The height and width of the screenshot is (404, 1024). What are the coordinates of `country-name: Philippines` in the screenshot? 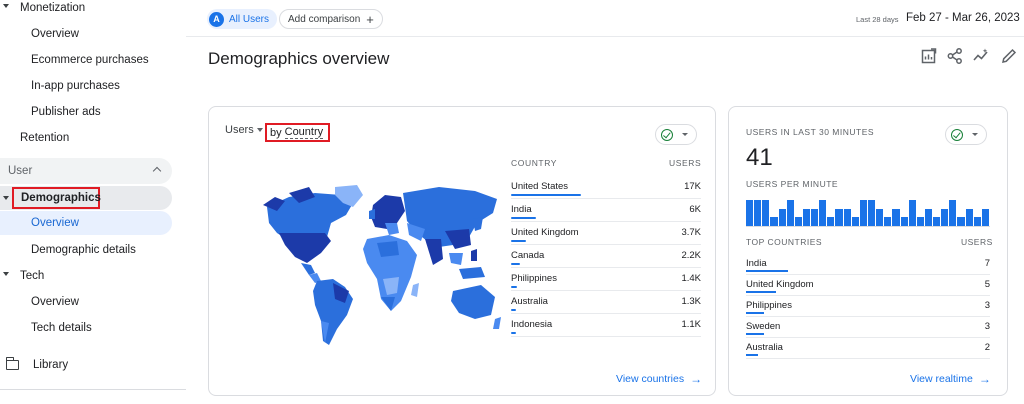 It's located at (769, 305).